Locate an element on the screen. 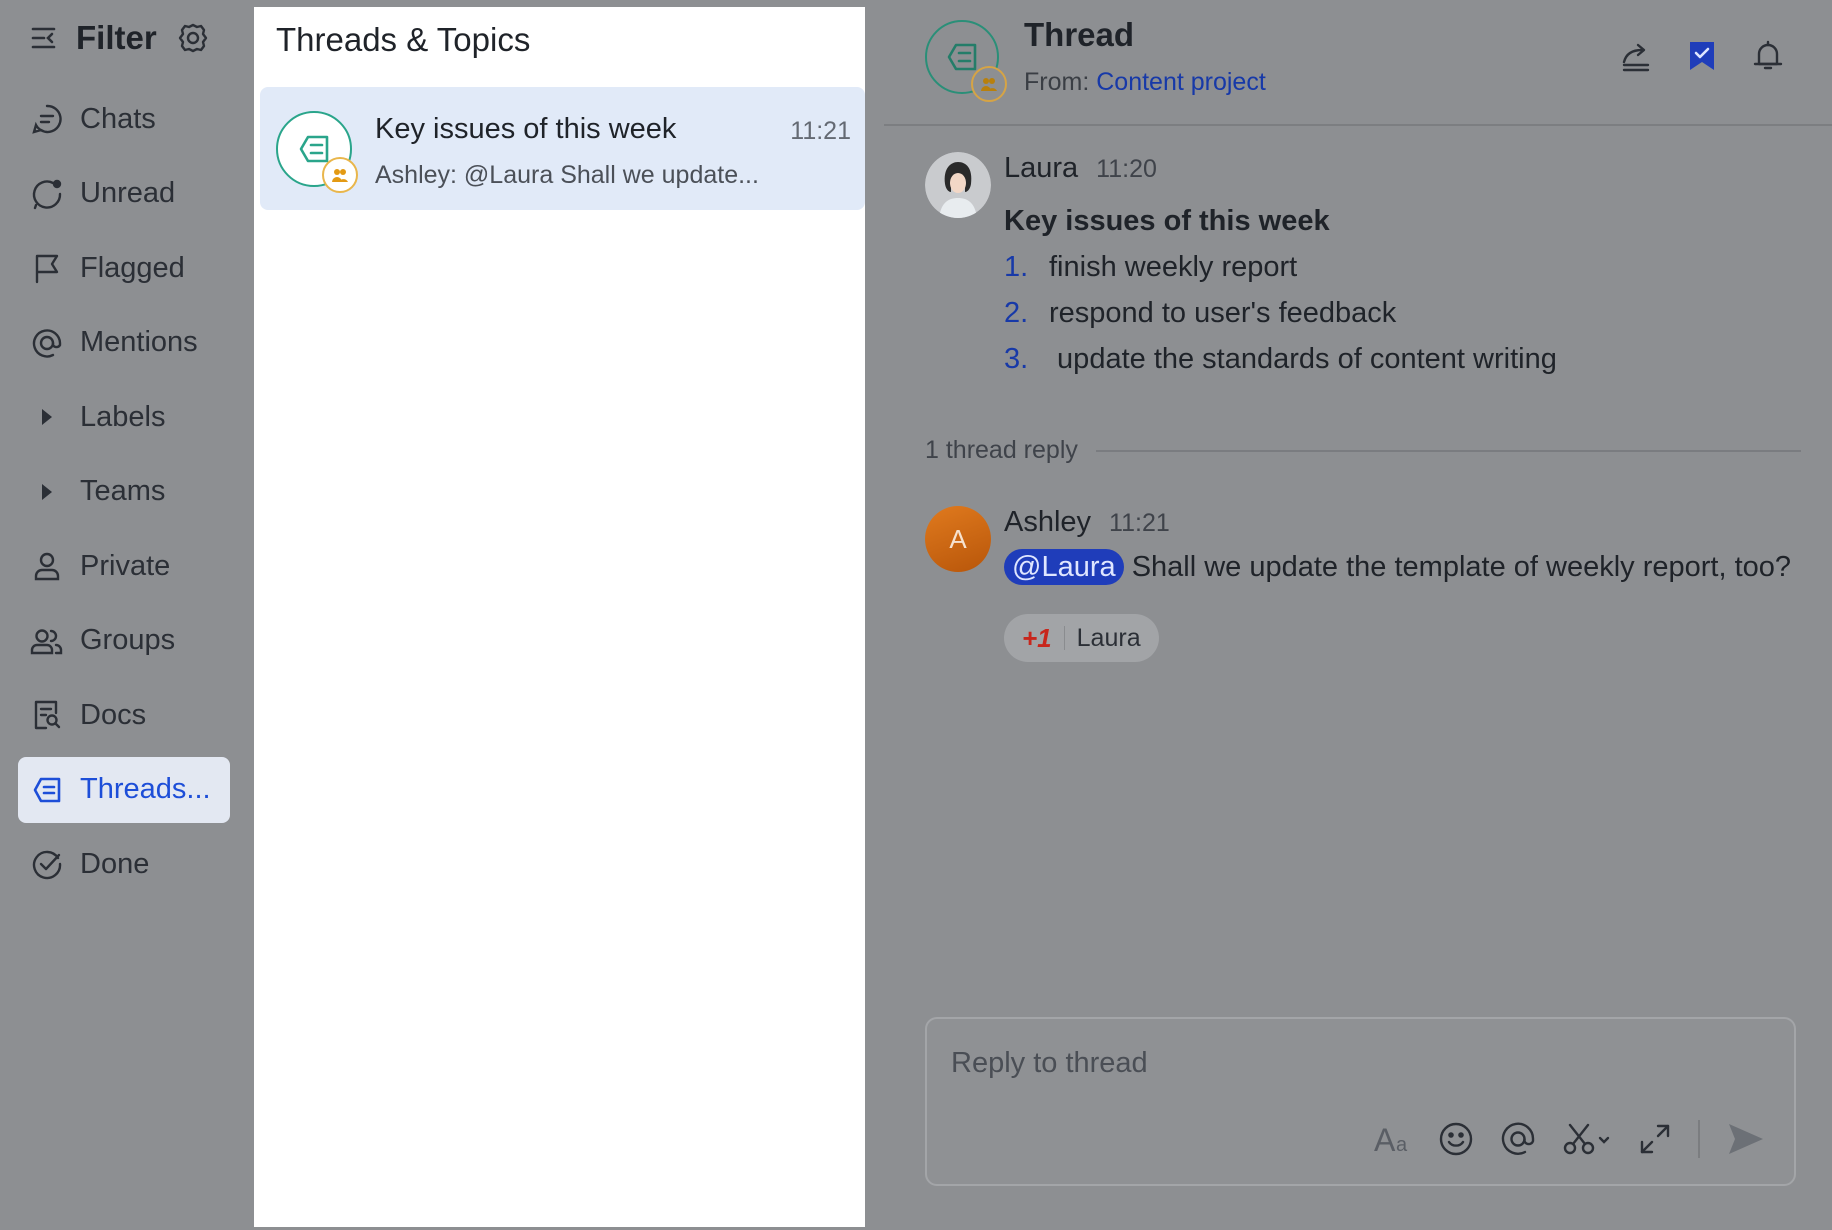 The height and width of the screenshot is (1230, 1832). sidebar-item-docs: Docs is located at coordinates (120, 715).